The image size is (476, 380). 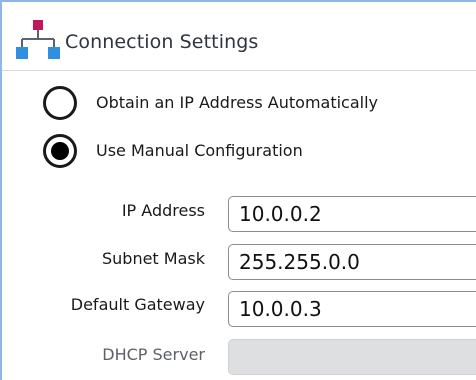 I want to click on subnet-mask-field, so click(x=352, y=262).